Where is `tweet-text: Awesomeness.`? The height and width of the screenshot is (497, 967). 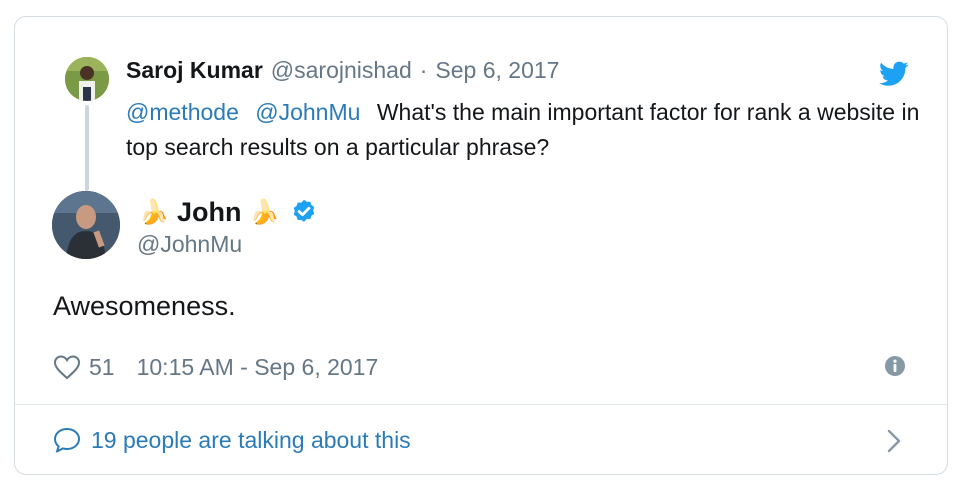
tweet-text: Awesomeness. is located at coordinates (144, 306).